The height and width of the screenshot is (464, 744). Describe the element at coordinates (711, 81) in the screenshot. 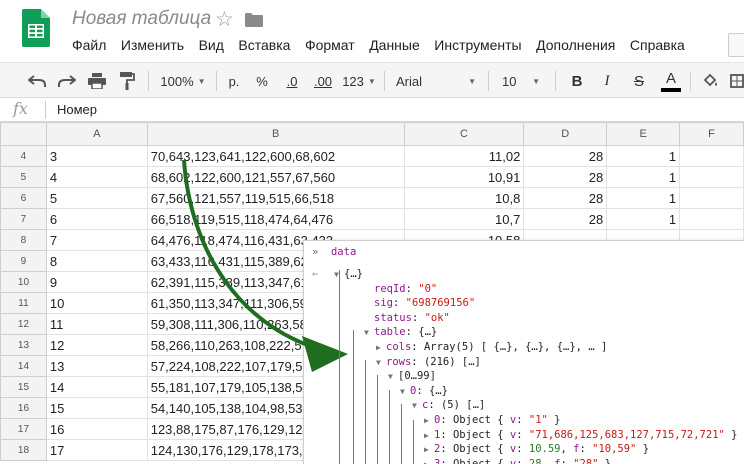

I see `fill-color-icon` at that location.